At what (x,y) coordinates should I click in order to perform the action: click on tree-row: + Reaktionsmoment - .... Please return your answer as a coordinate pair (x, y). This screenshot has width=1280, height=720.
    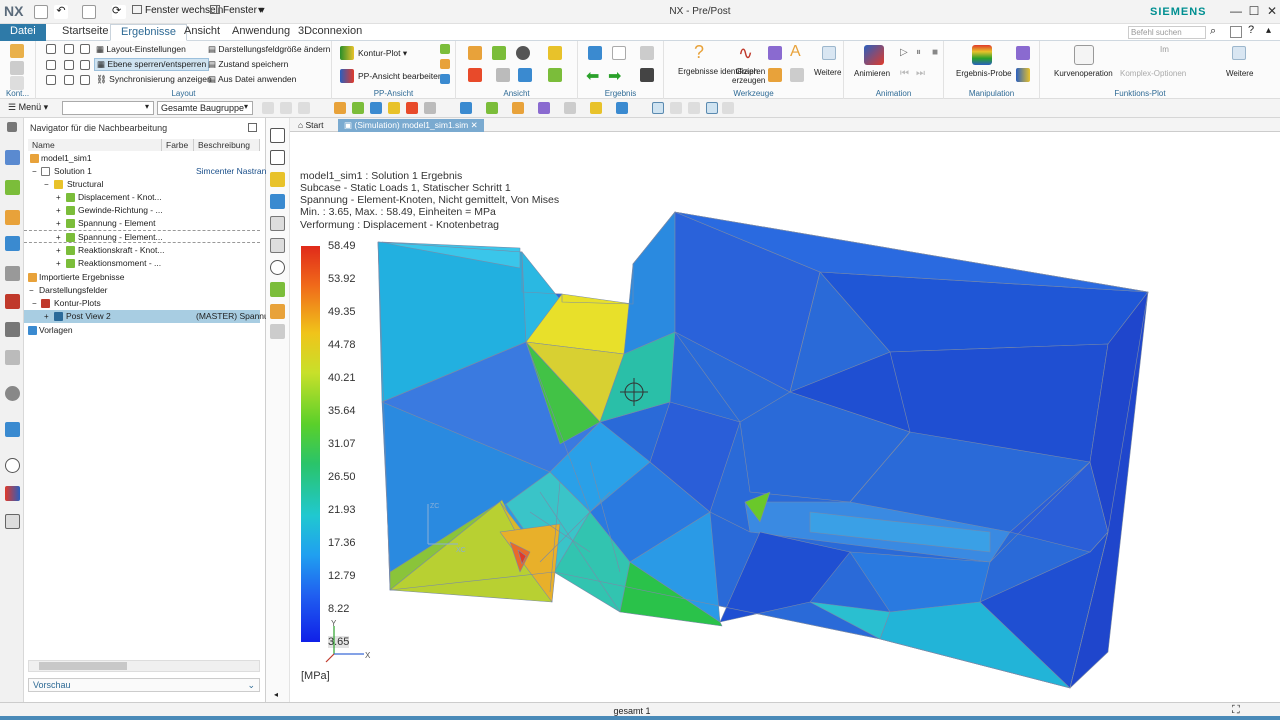
    Looking at the image, I should click on (142, 263).